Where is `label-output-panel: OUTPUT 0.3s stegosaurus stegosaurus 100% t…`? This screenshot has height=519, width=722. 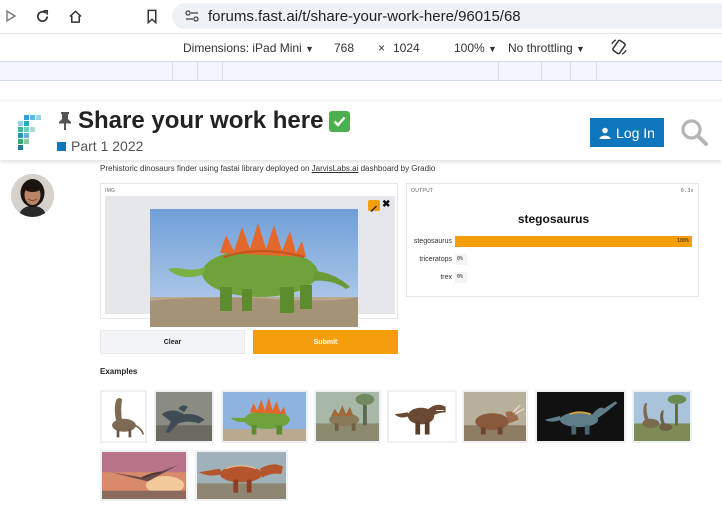 label-output-panel: OUTPUT 0.3s stegosaurus stegosaurus 100% t… is located at coordinates (552, 240).